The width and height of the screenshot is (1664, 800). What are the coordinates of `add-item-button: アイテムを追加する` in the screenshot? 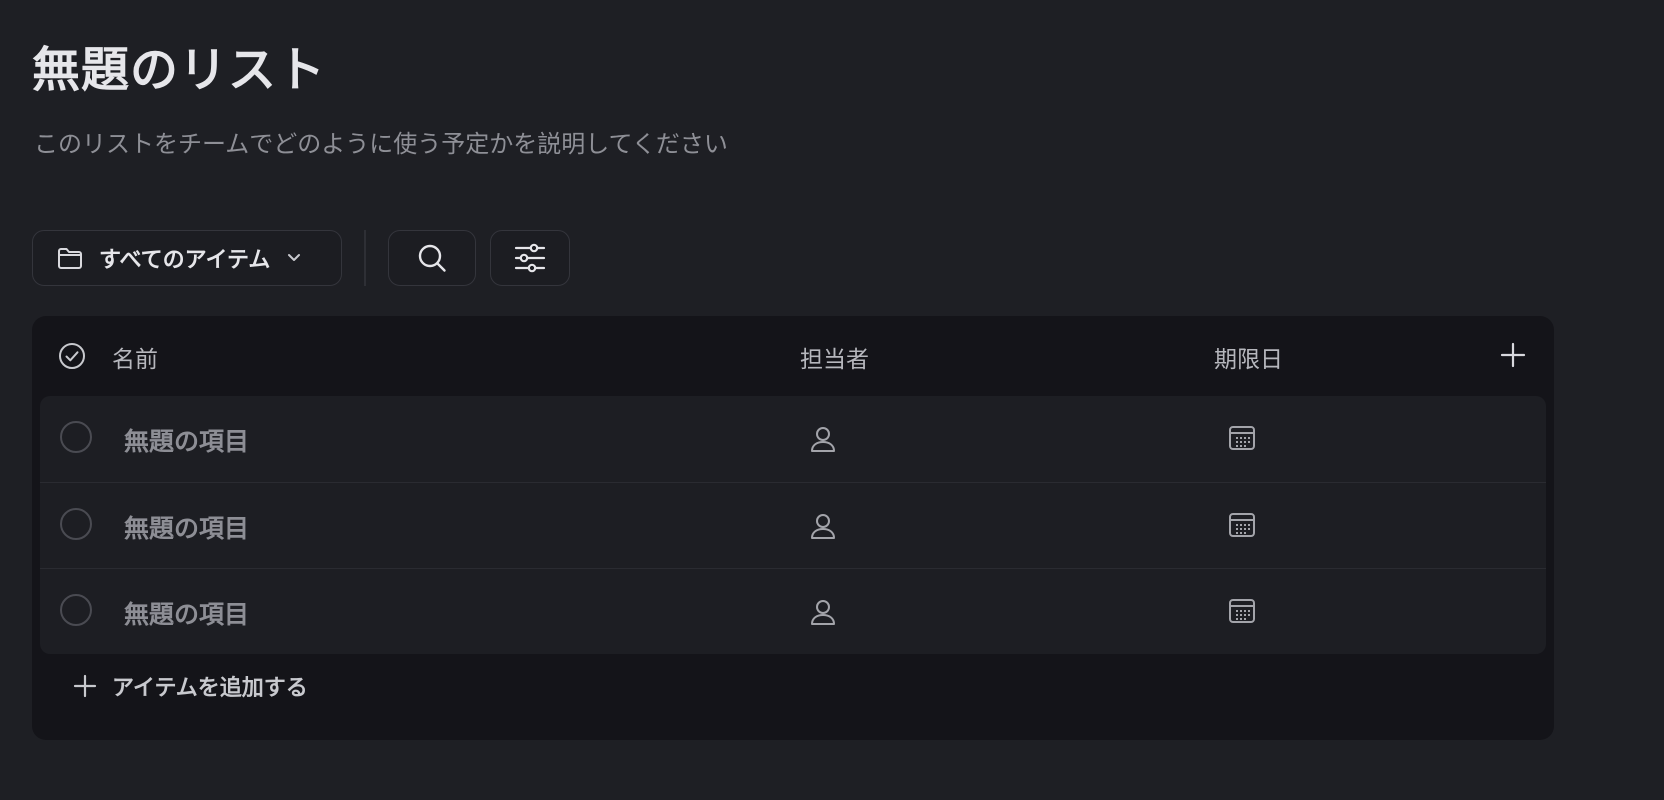 It's located at (190, 686).